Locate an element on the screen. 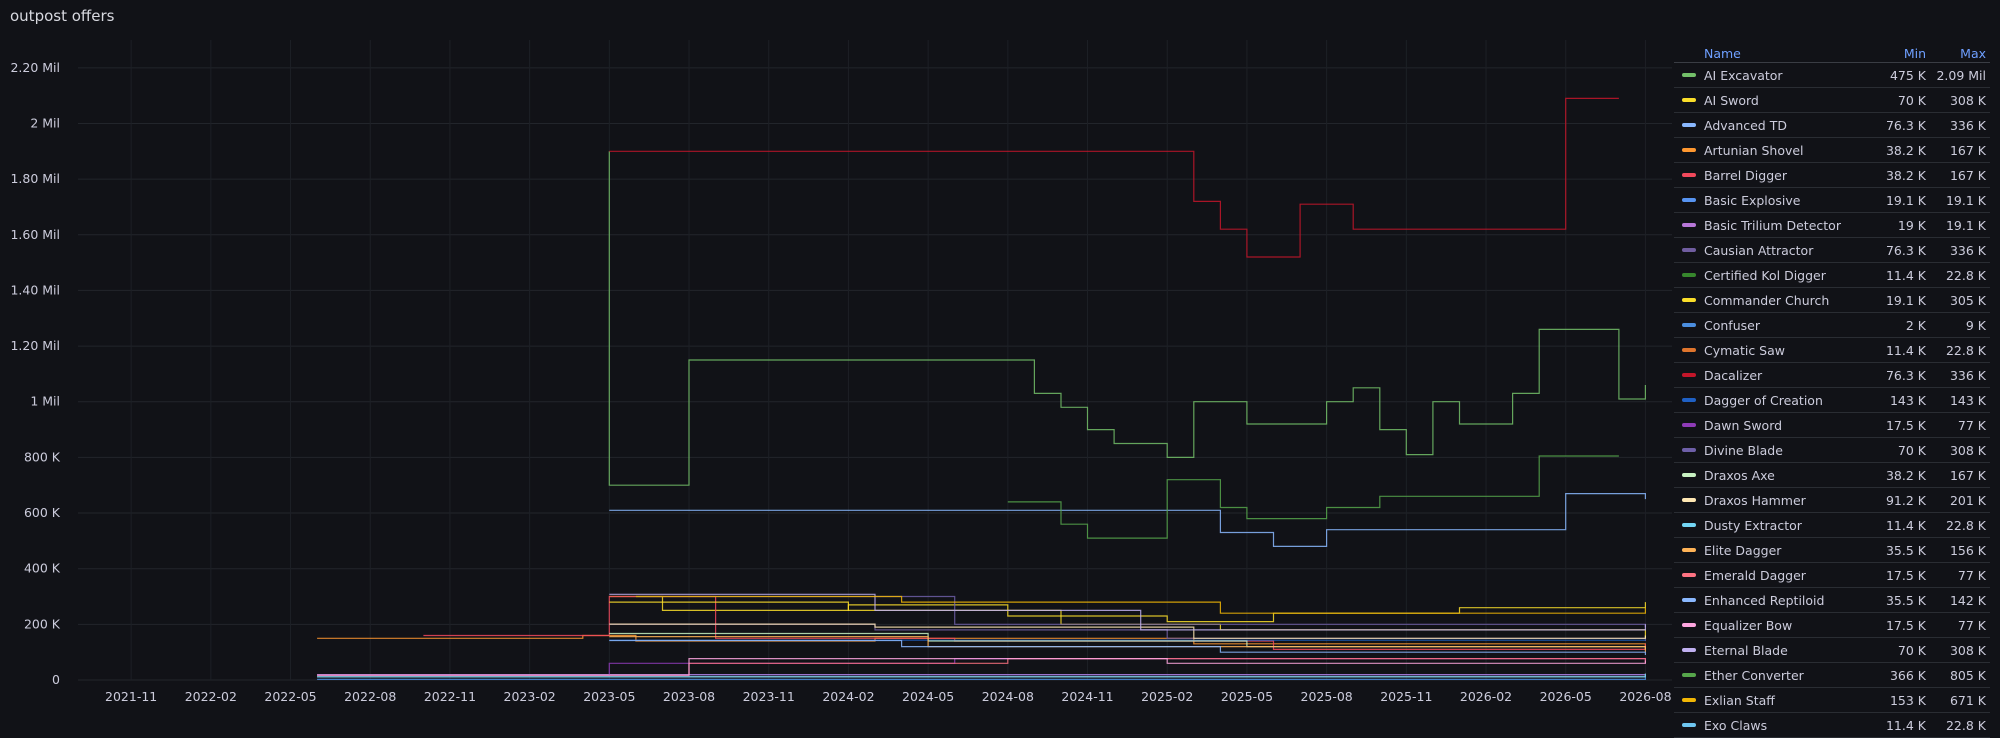  y-tick-label: 1.20 Mil is located at coordinates (35, 345).